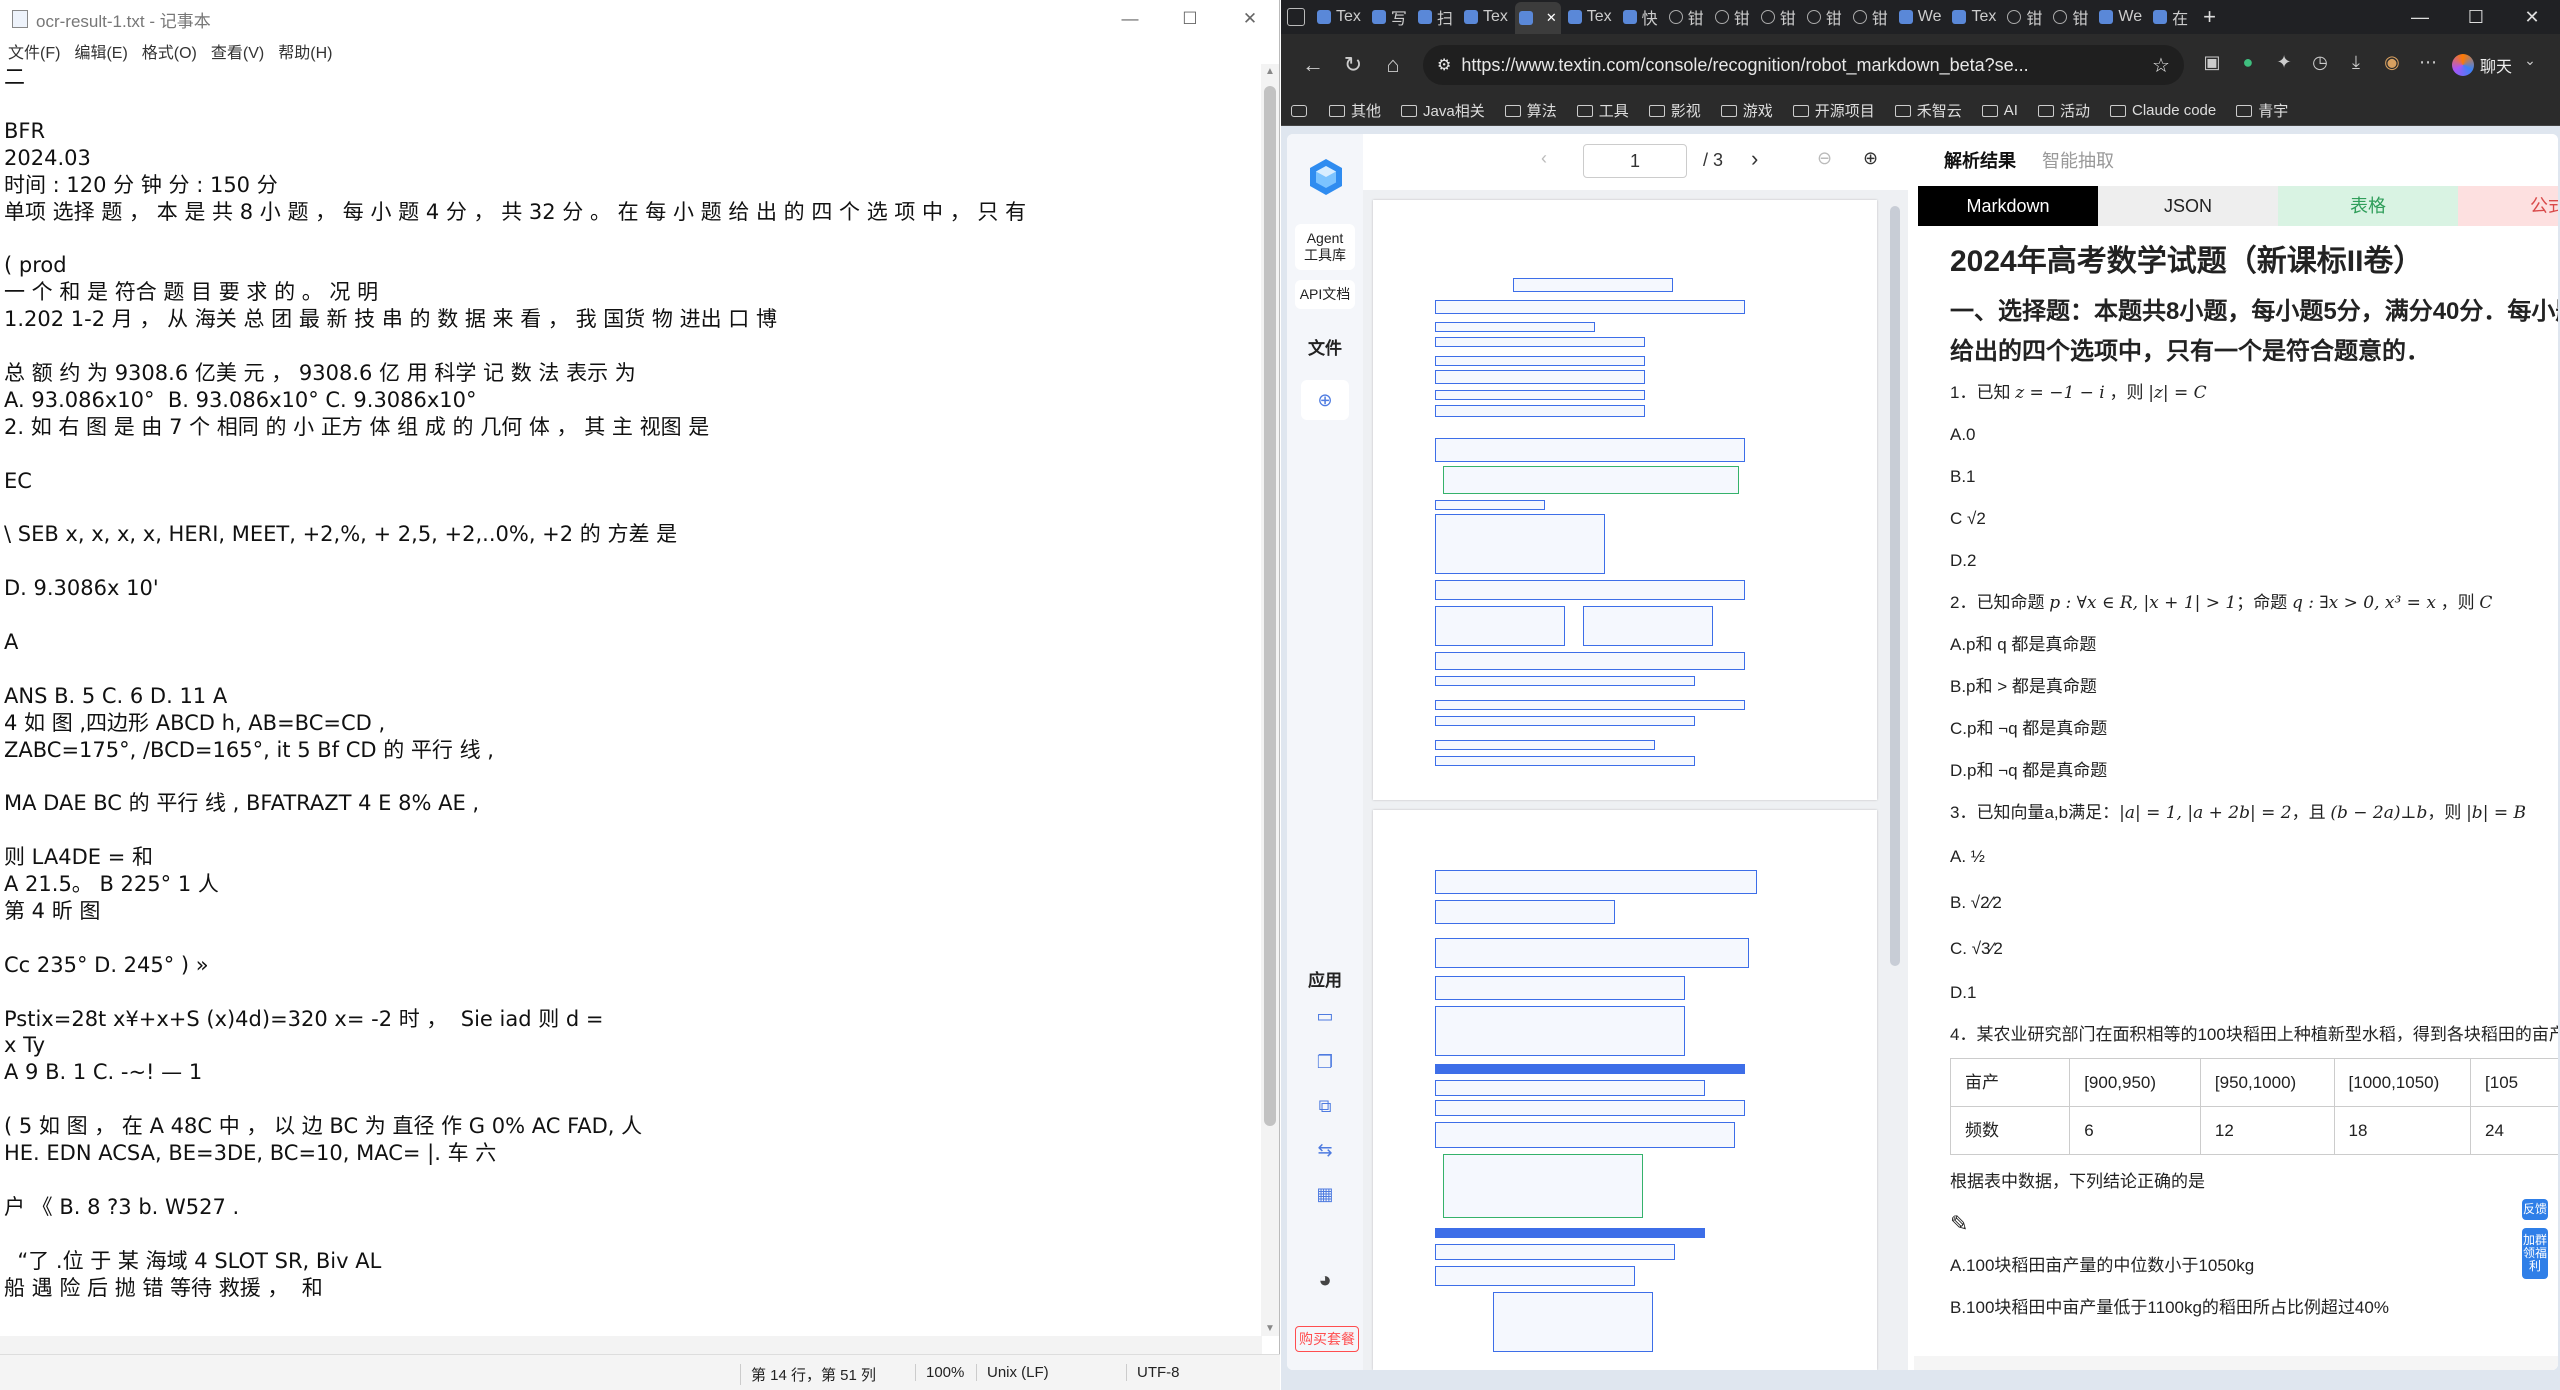 Image resolution: width=2560 pixels, height=1390 pixels. What do you see at coordinates (34, 51) in the screenshot?
I see `menu-file: 文件(F)` at bounding box center [34, 51].